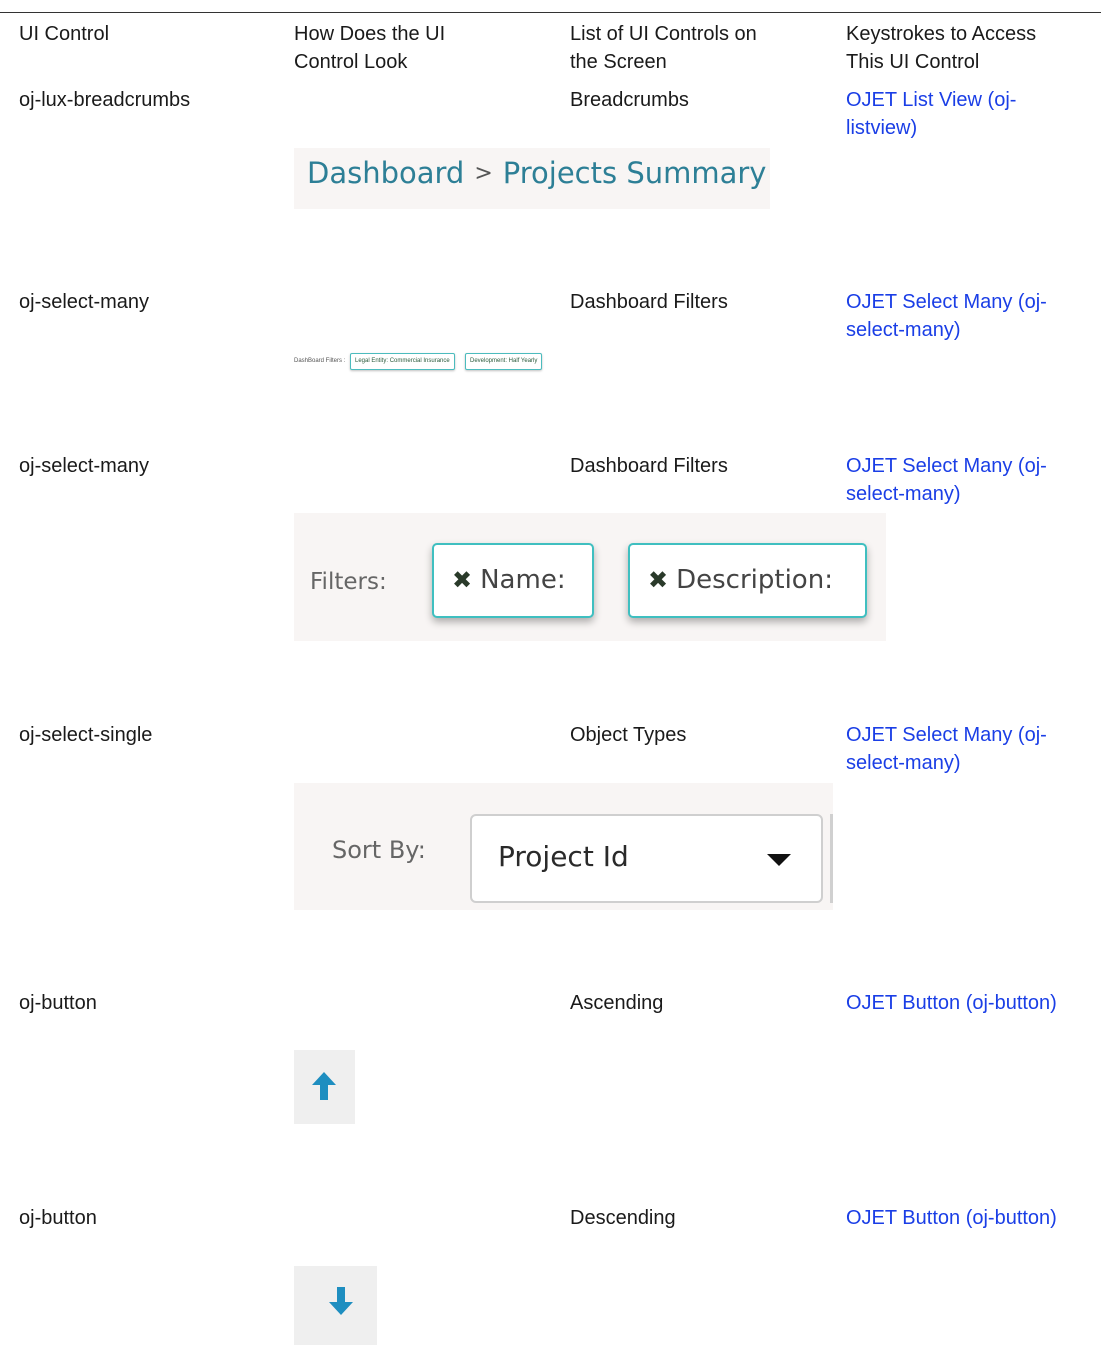  I want to click on header-look-line2: Control Look, so click(351, 62).